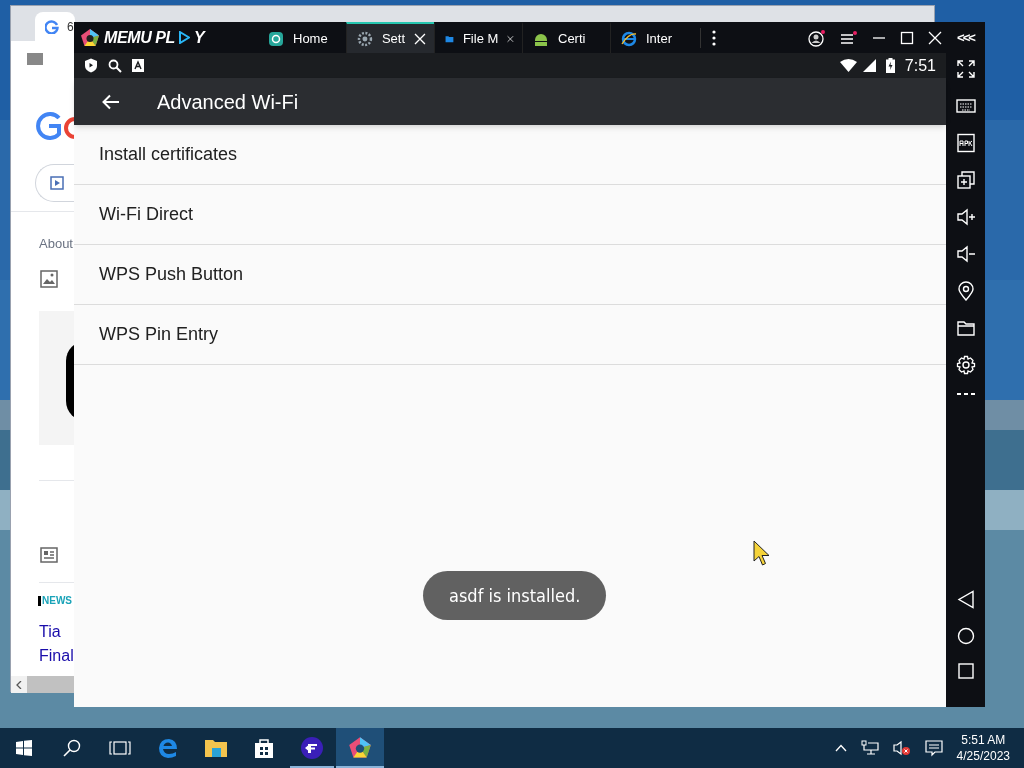 Image resolution: width=1024 pixels, height=768 pixels. Describe the element at coordinates (965, 291) in the screenshot. I see `location-icon` at that location.